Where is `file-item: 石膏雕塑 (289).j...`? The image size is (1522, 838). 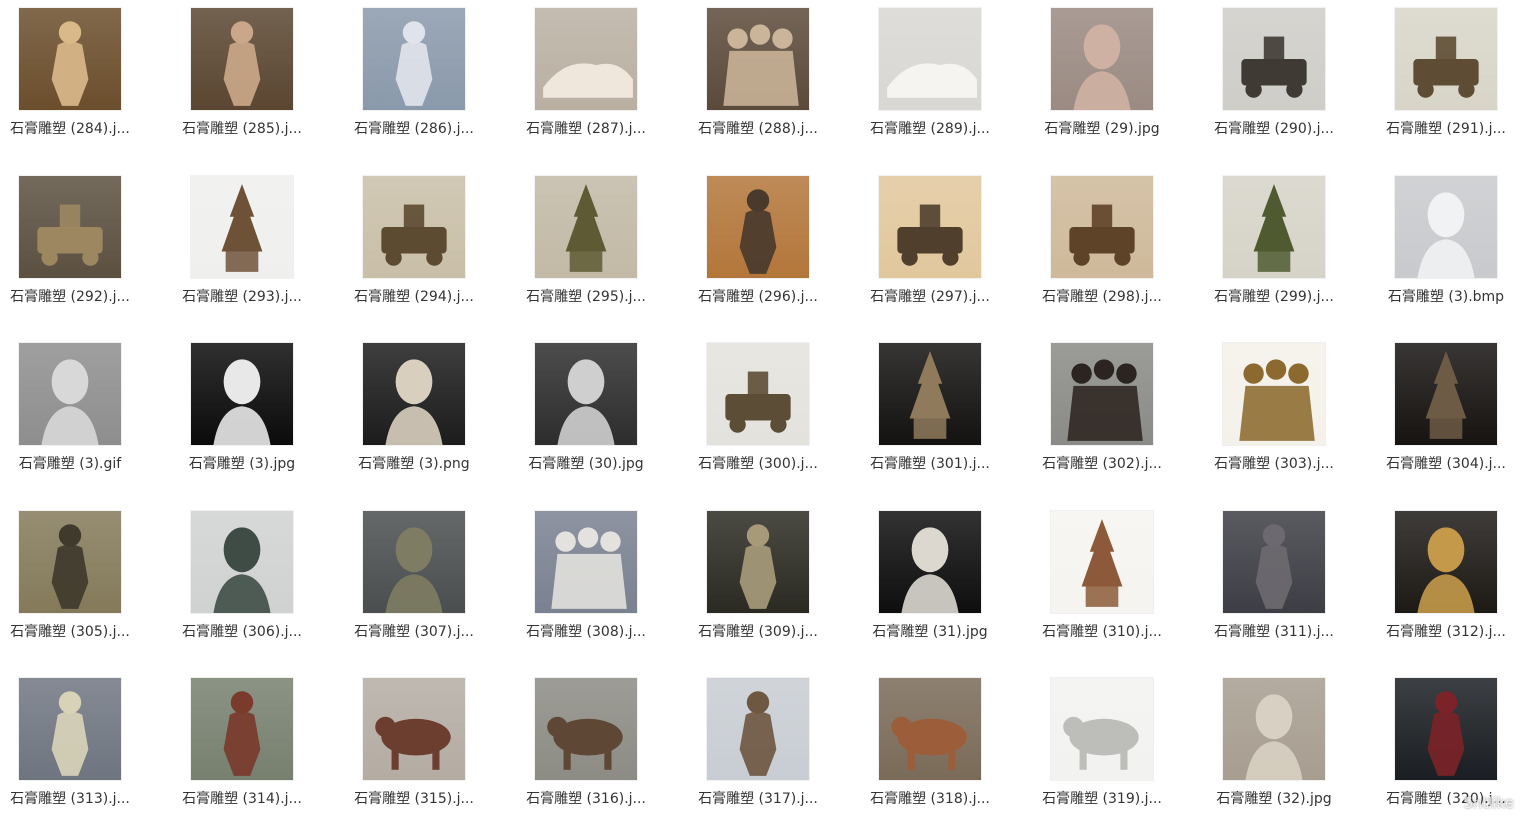 file-item: 石膏雕塑 (289).j... is located at coordinates (949, 84).